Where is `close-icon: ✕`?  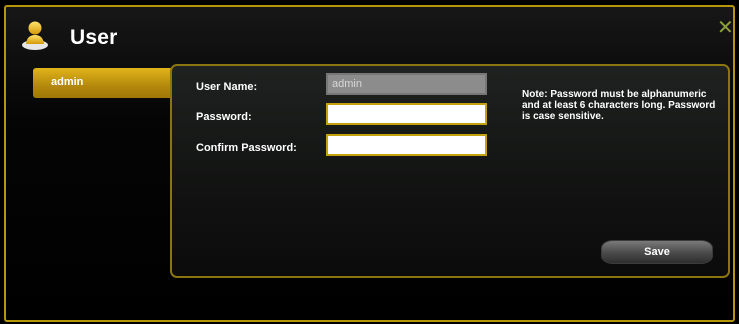
close-icon: ✕ is located at coordinates (727, 28).